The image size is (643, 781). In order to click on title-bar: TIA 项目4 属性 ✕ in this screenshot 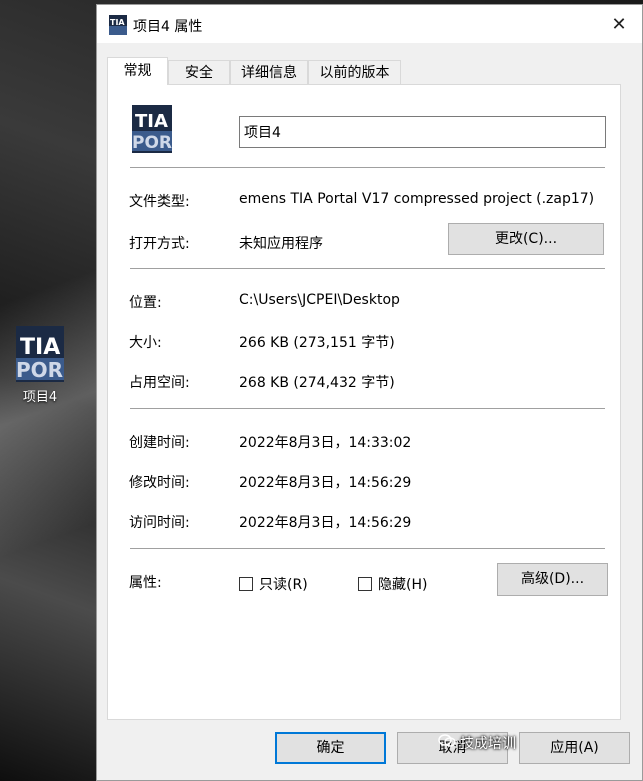, I will do `click(369, 24)`.